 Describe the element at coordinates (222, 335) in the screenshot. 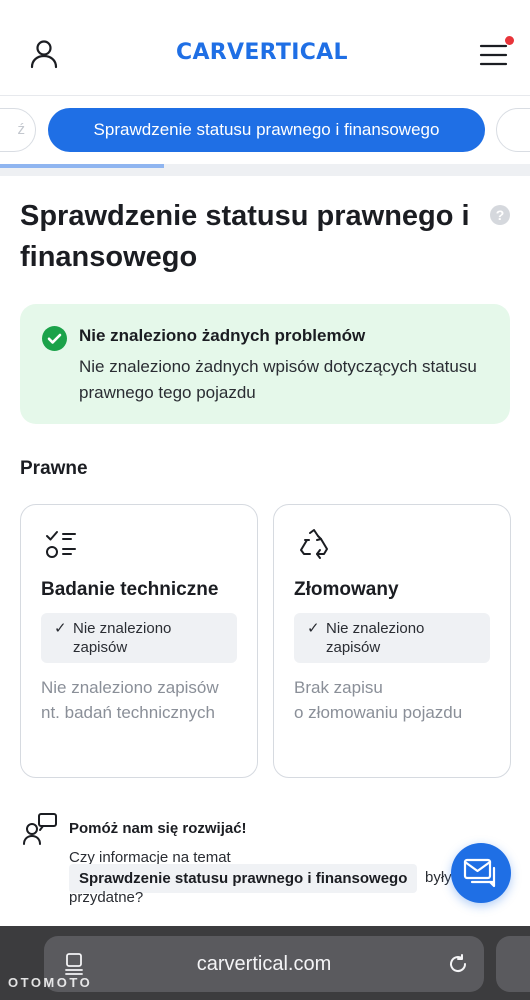

I see `alert-title: Nie znaleziono żadnych problemów` at that location.